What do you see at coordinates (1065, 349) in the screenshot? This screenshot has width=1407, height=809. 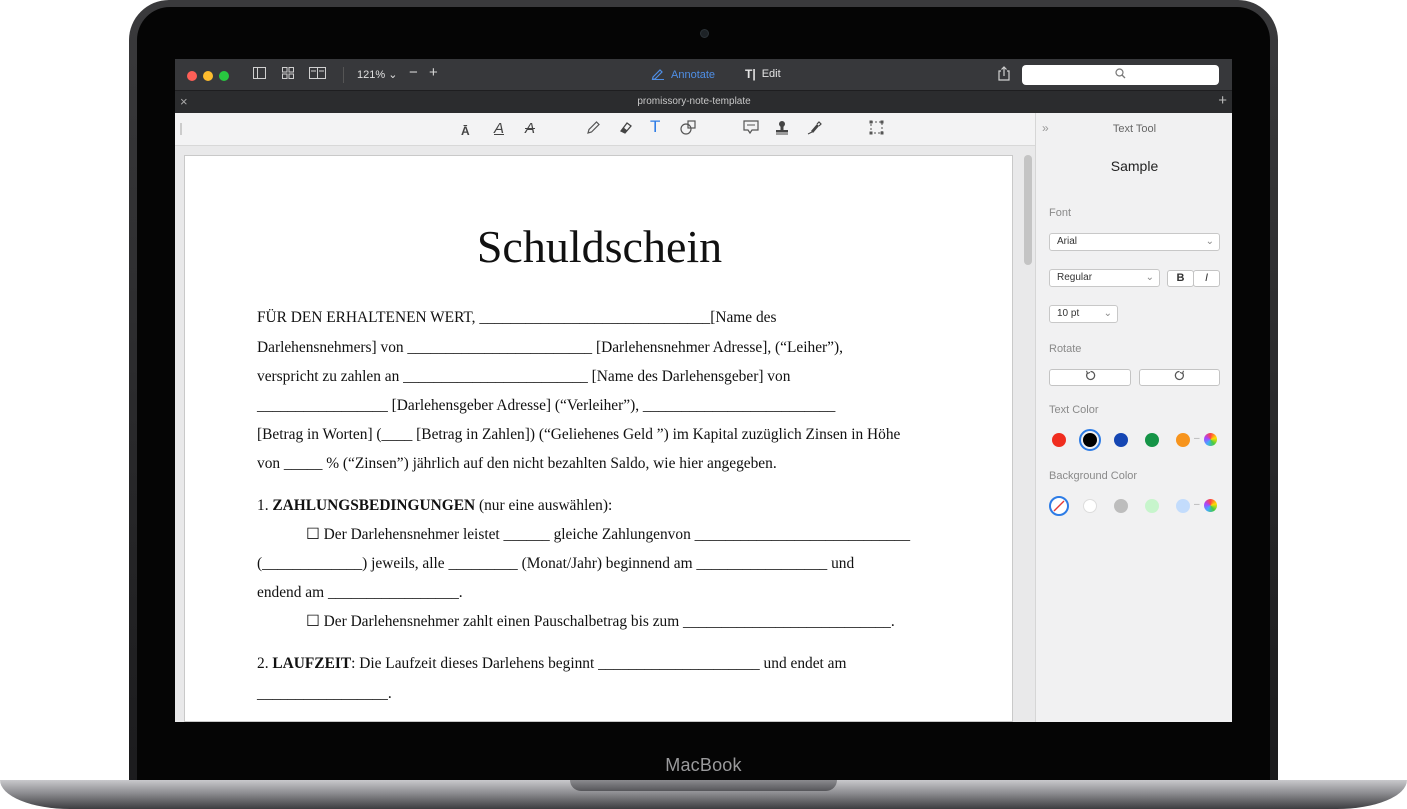 I see `rotate-label: Rotate` at bounding box center [1065, 349].